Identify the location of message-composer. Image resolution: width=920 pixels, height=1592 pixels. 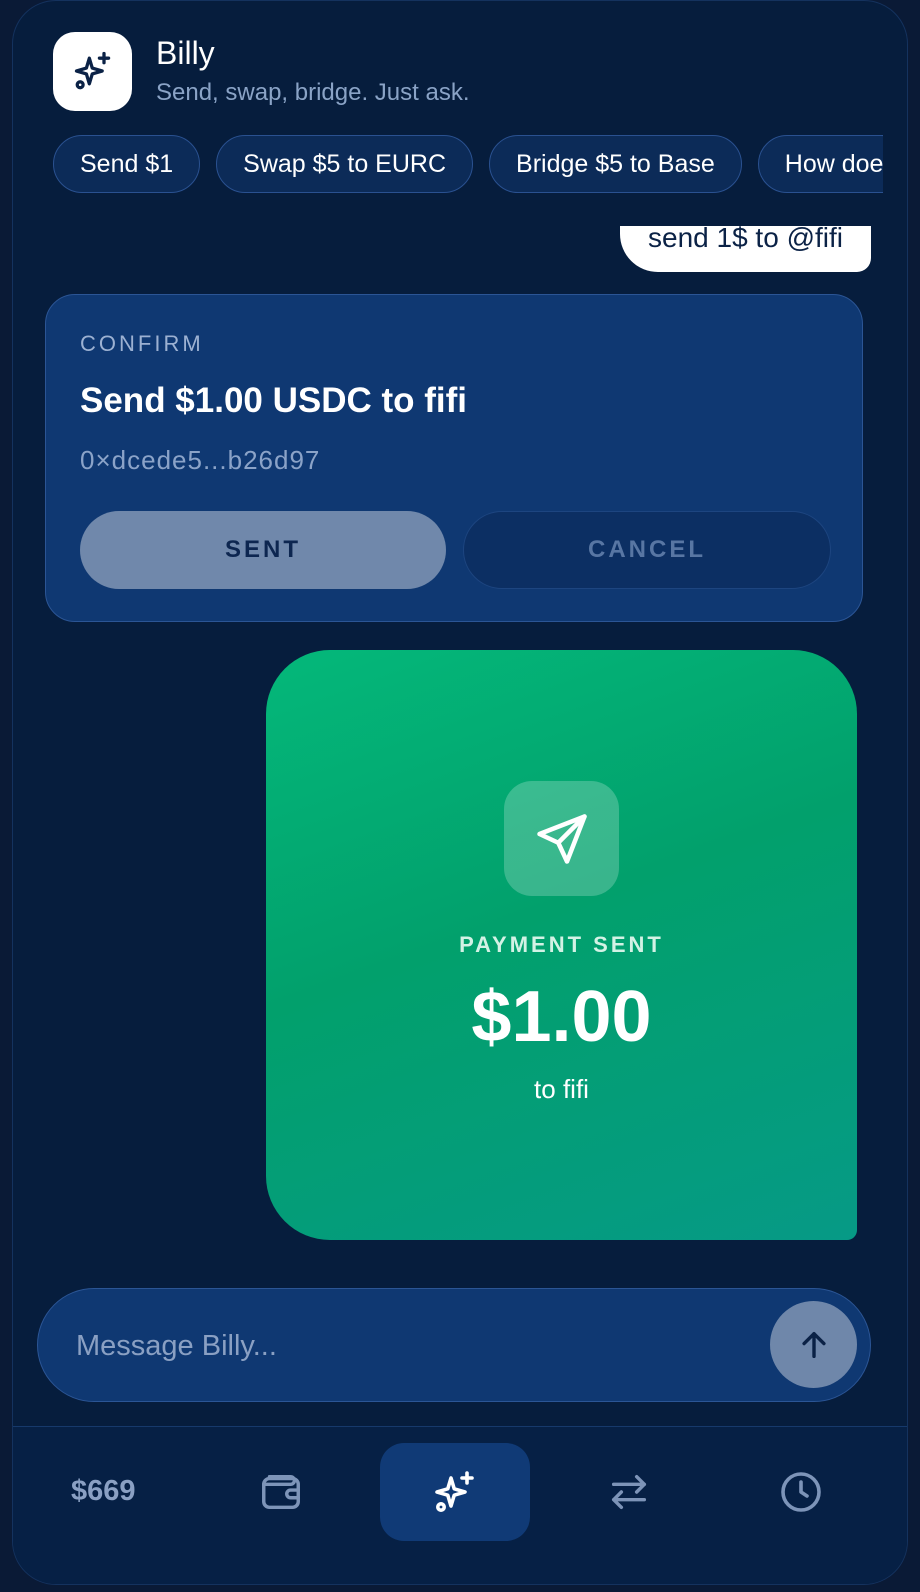
(454, 1345).